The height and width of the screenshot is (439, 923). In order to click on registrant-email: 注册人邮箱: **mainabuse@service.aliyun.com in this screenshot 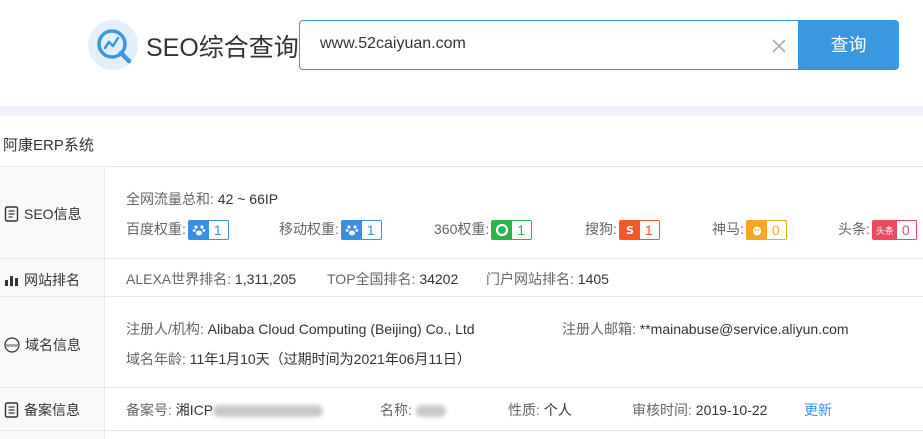, I will do `click(705, 329)`.